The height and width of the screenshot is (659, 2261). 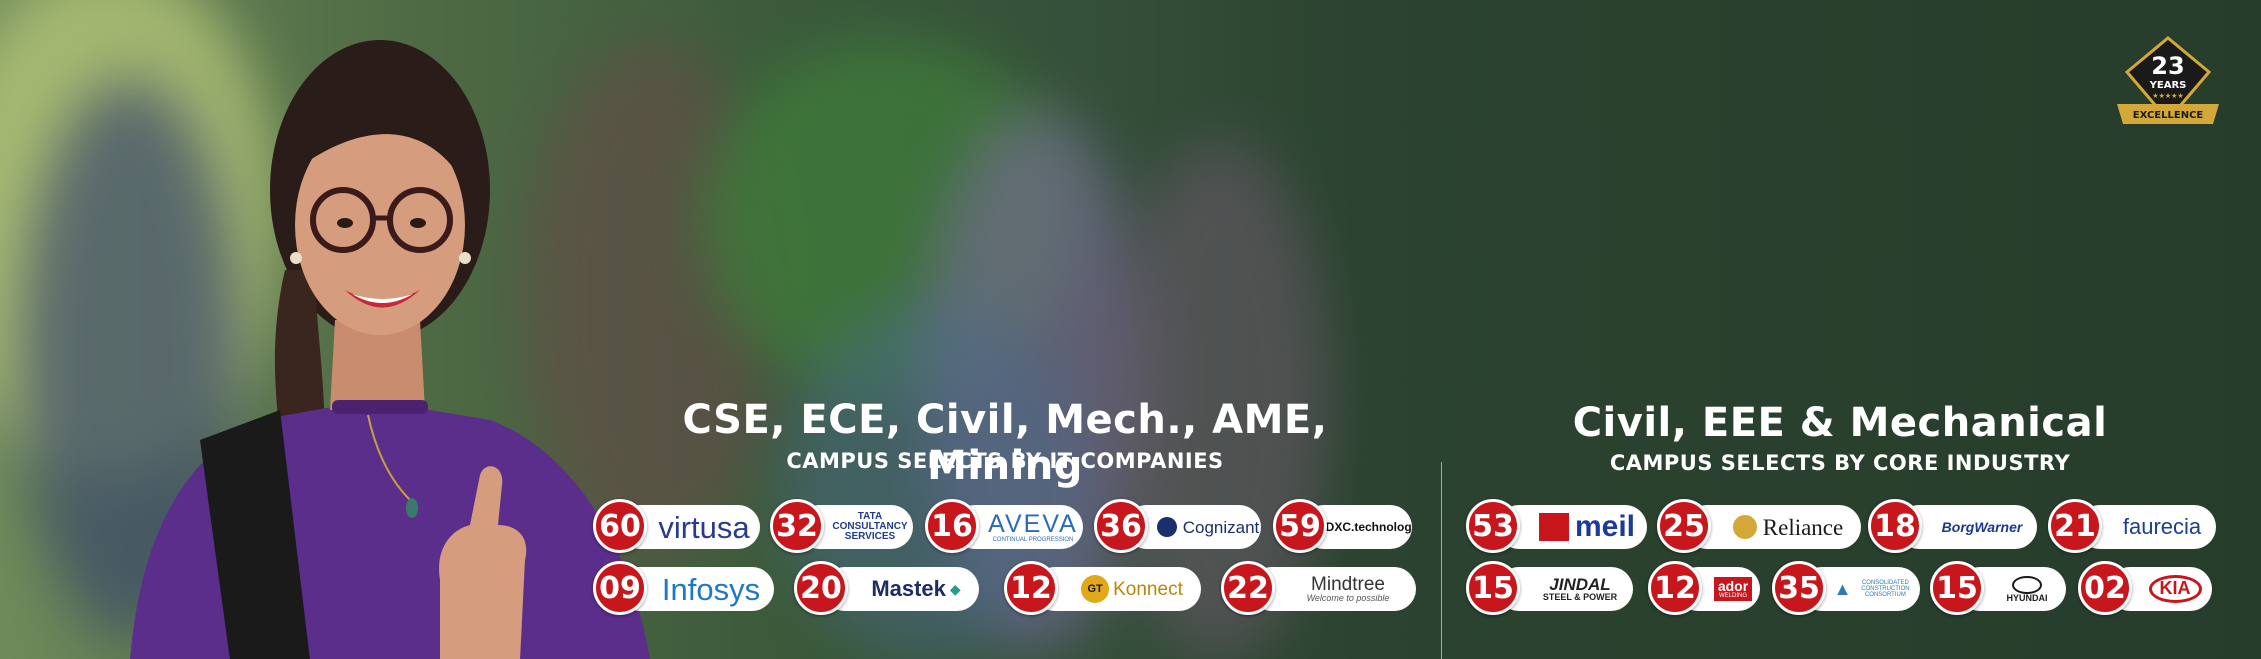 I want to click on aveva-logo: AVEVA, so click(x=1033, y=523).